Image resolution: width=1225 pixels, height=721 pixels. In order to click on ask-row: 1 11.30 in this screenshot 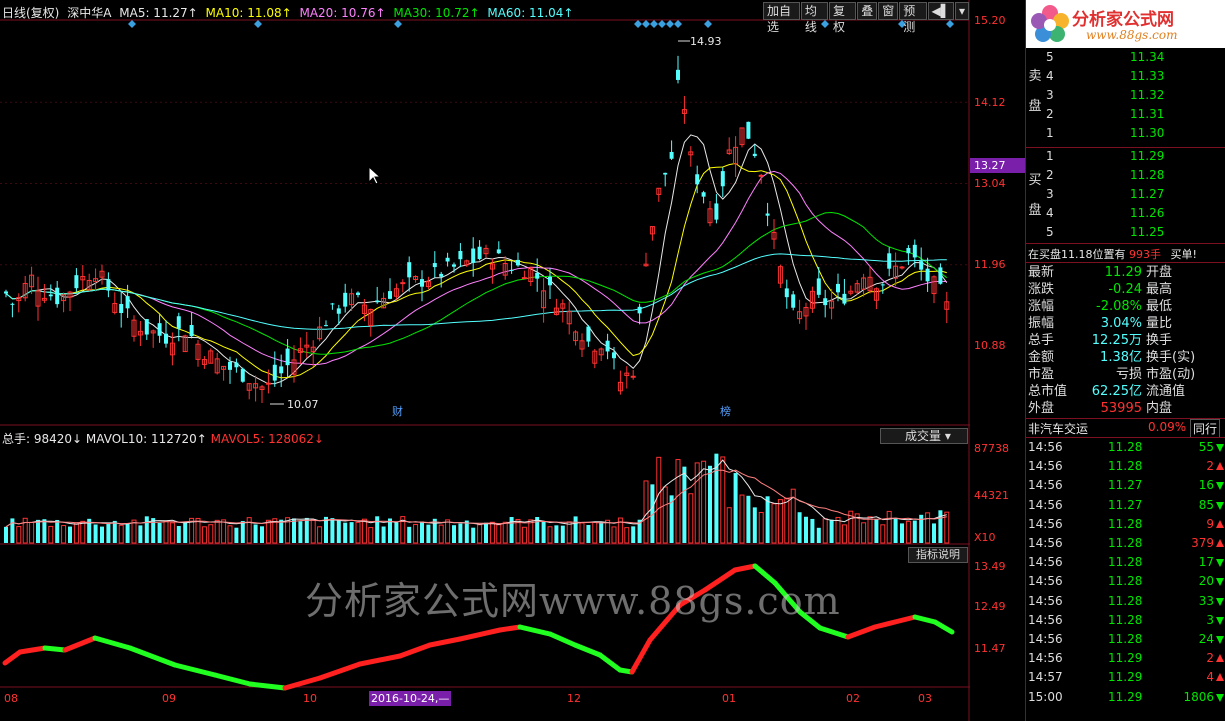, I will do `click(1135, 135)`.